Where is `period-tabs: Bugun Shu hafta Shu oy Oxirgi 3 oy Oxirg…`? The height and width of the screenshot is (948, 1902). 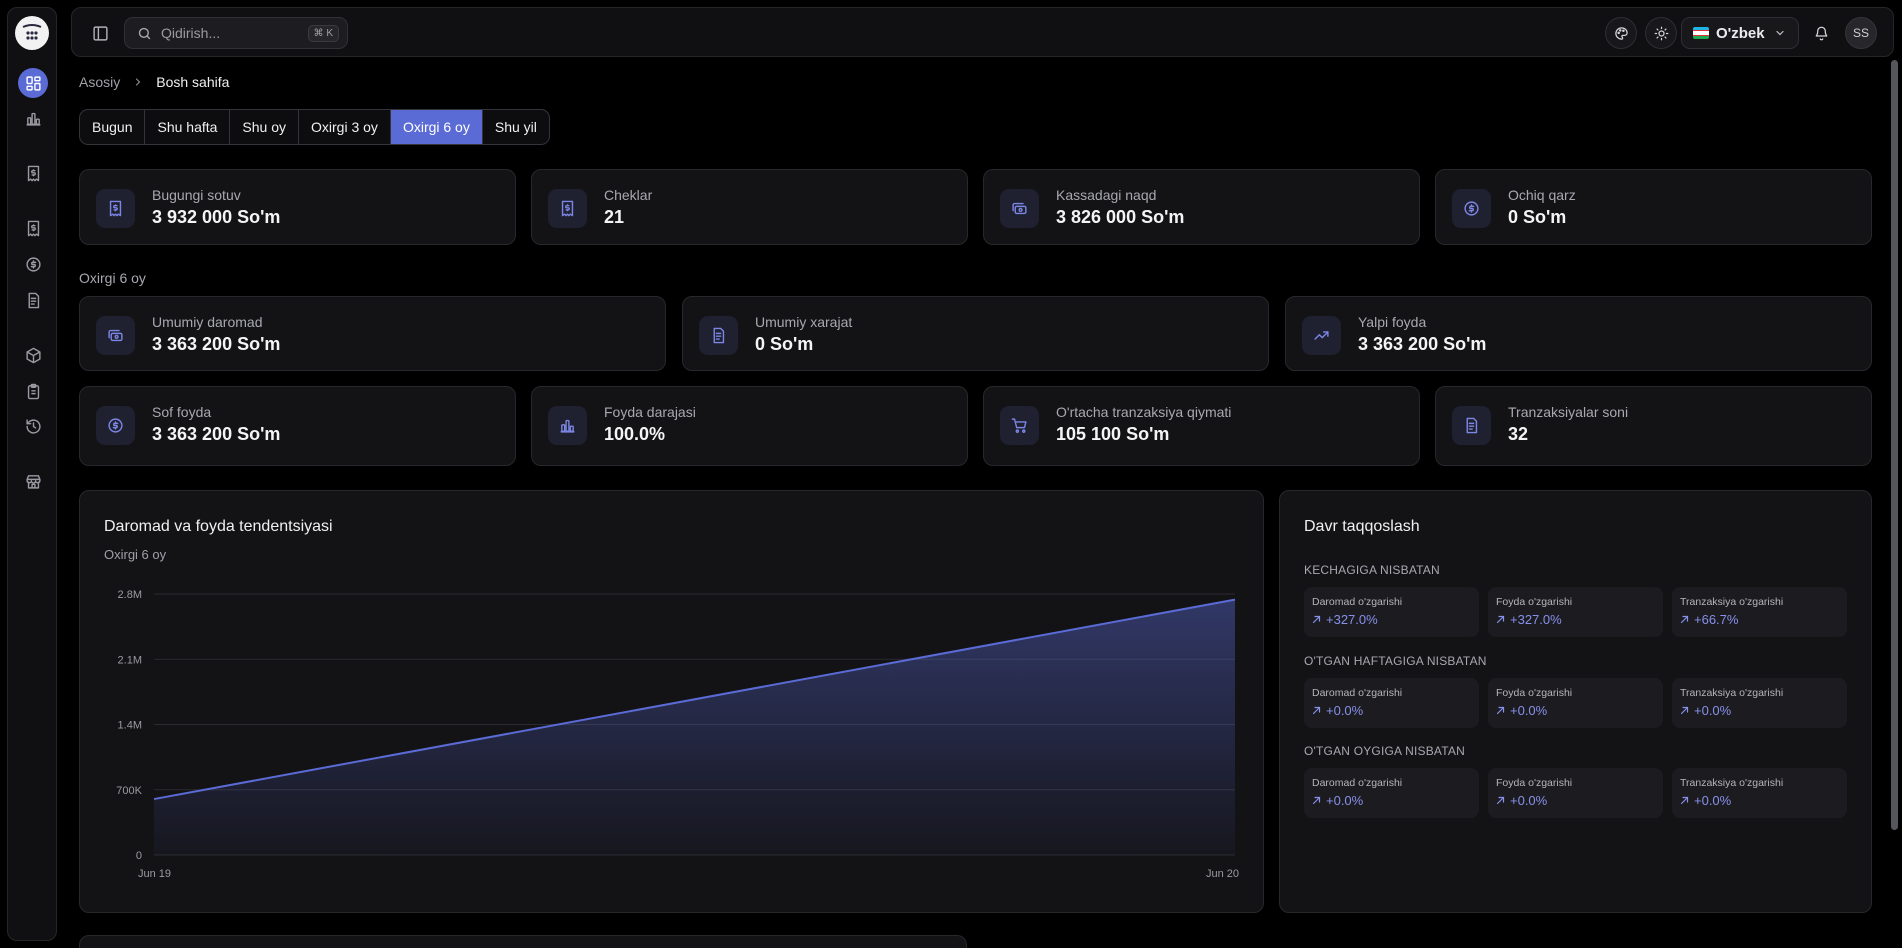 period-tabs: Bugun Shu hafta Shu oy Oxirgi 3 oy Oxirg… is located at coordinates (314, 127).